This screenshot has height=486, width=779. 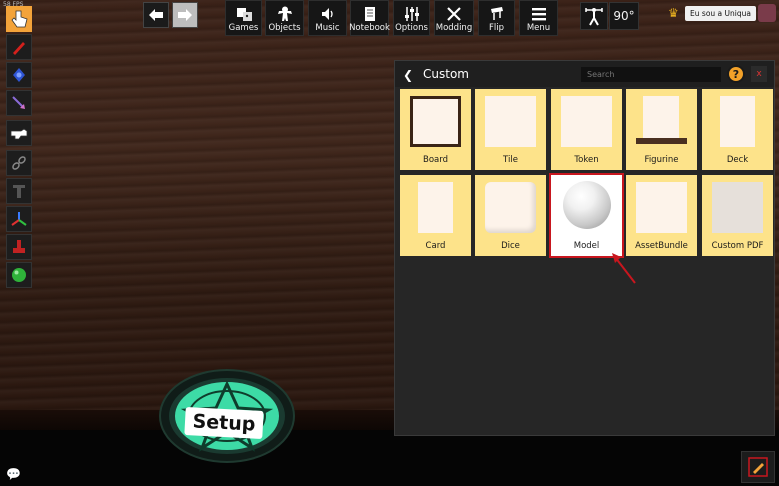 I want to click on flick-hand-icon, so click(x=19, y=134).